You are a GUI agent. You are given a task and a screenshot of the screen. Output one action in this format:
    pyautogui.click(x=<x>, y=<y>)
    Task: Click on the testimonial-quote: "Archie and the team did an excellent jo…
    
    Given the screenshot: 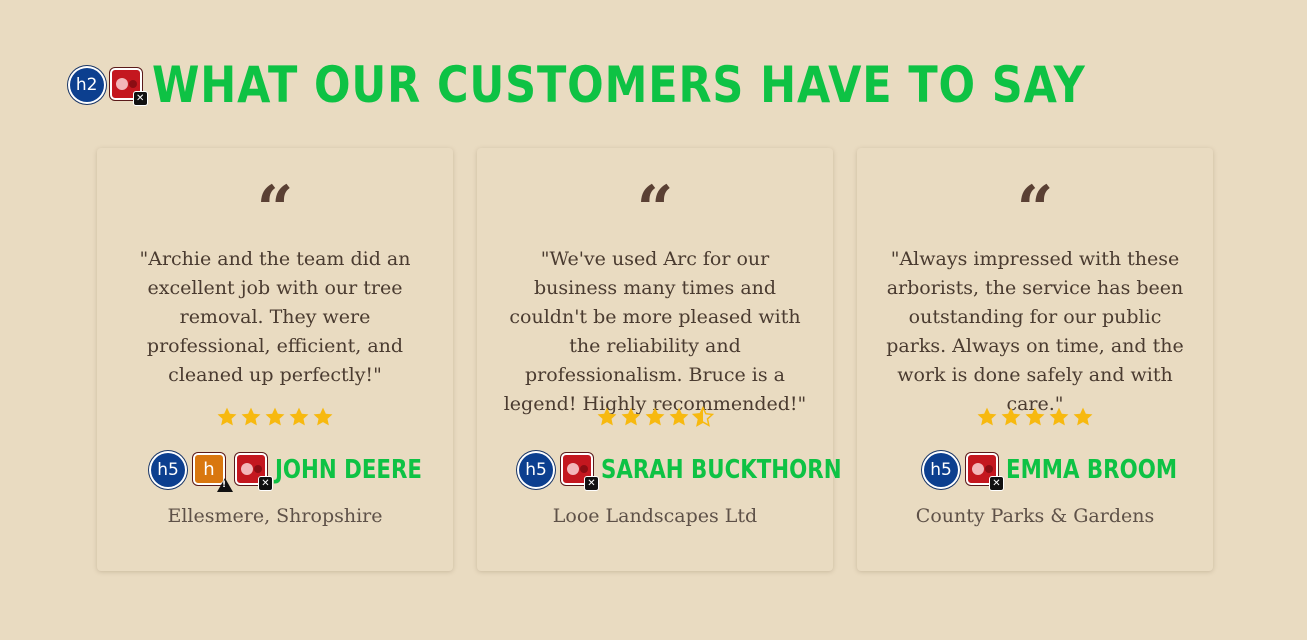 What is the action you would take?
    pyautogui.click(x=275, y=317)
    